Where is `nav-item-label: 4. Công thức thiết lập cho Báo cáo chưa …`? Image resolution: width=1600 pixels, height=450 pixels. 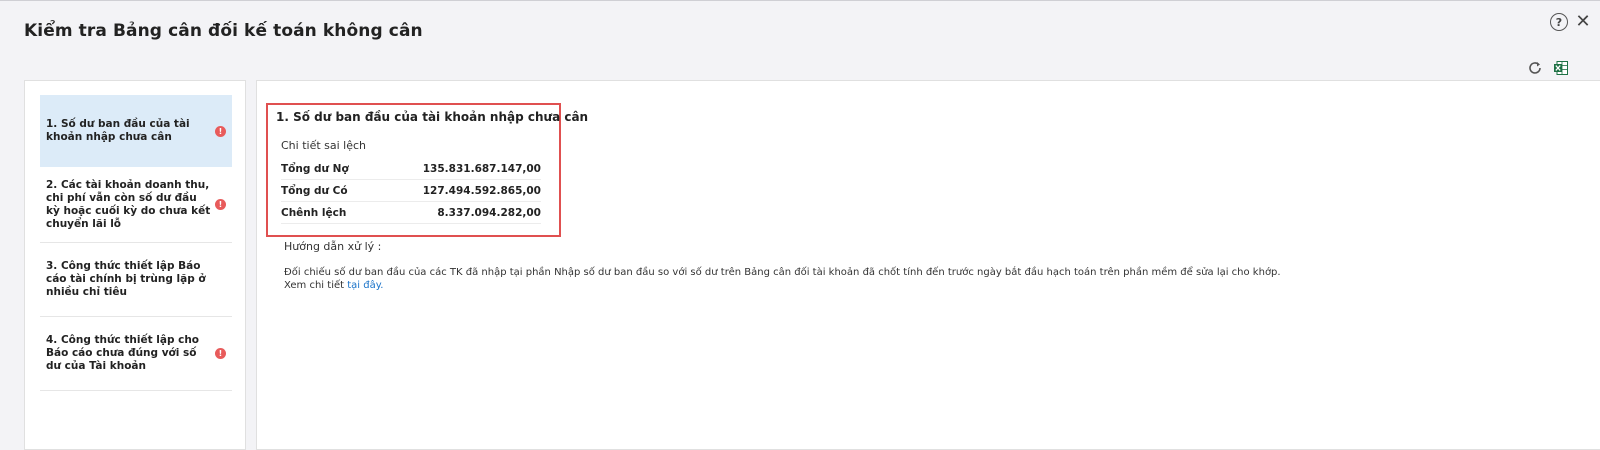 nav-item-label: 4. Công thức thiết lập cho Báo cáo chưa … is located at coordinates (123, 353).